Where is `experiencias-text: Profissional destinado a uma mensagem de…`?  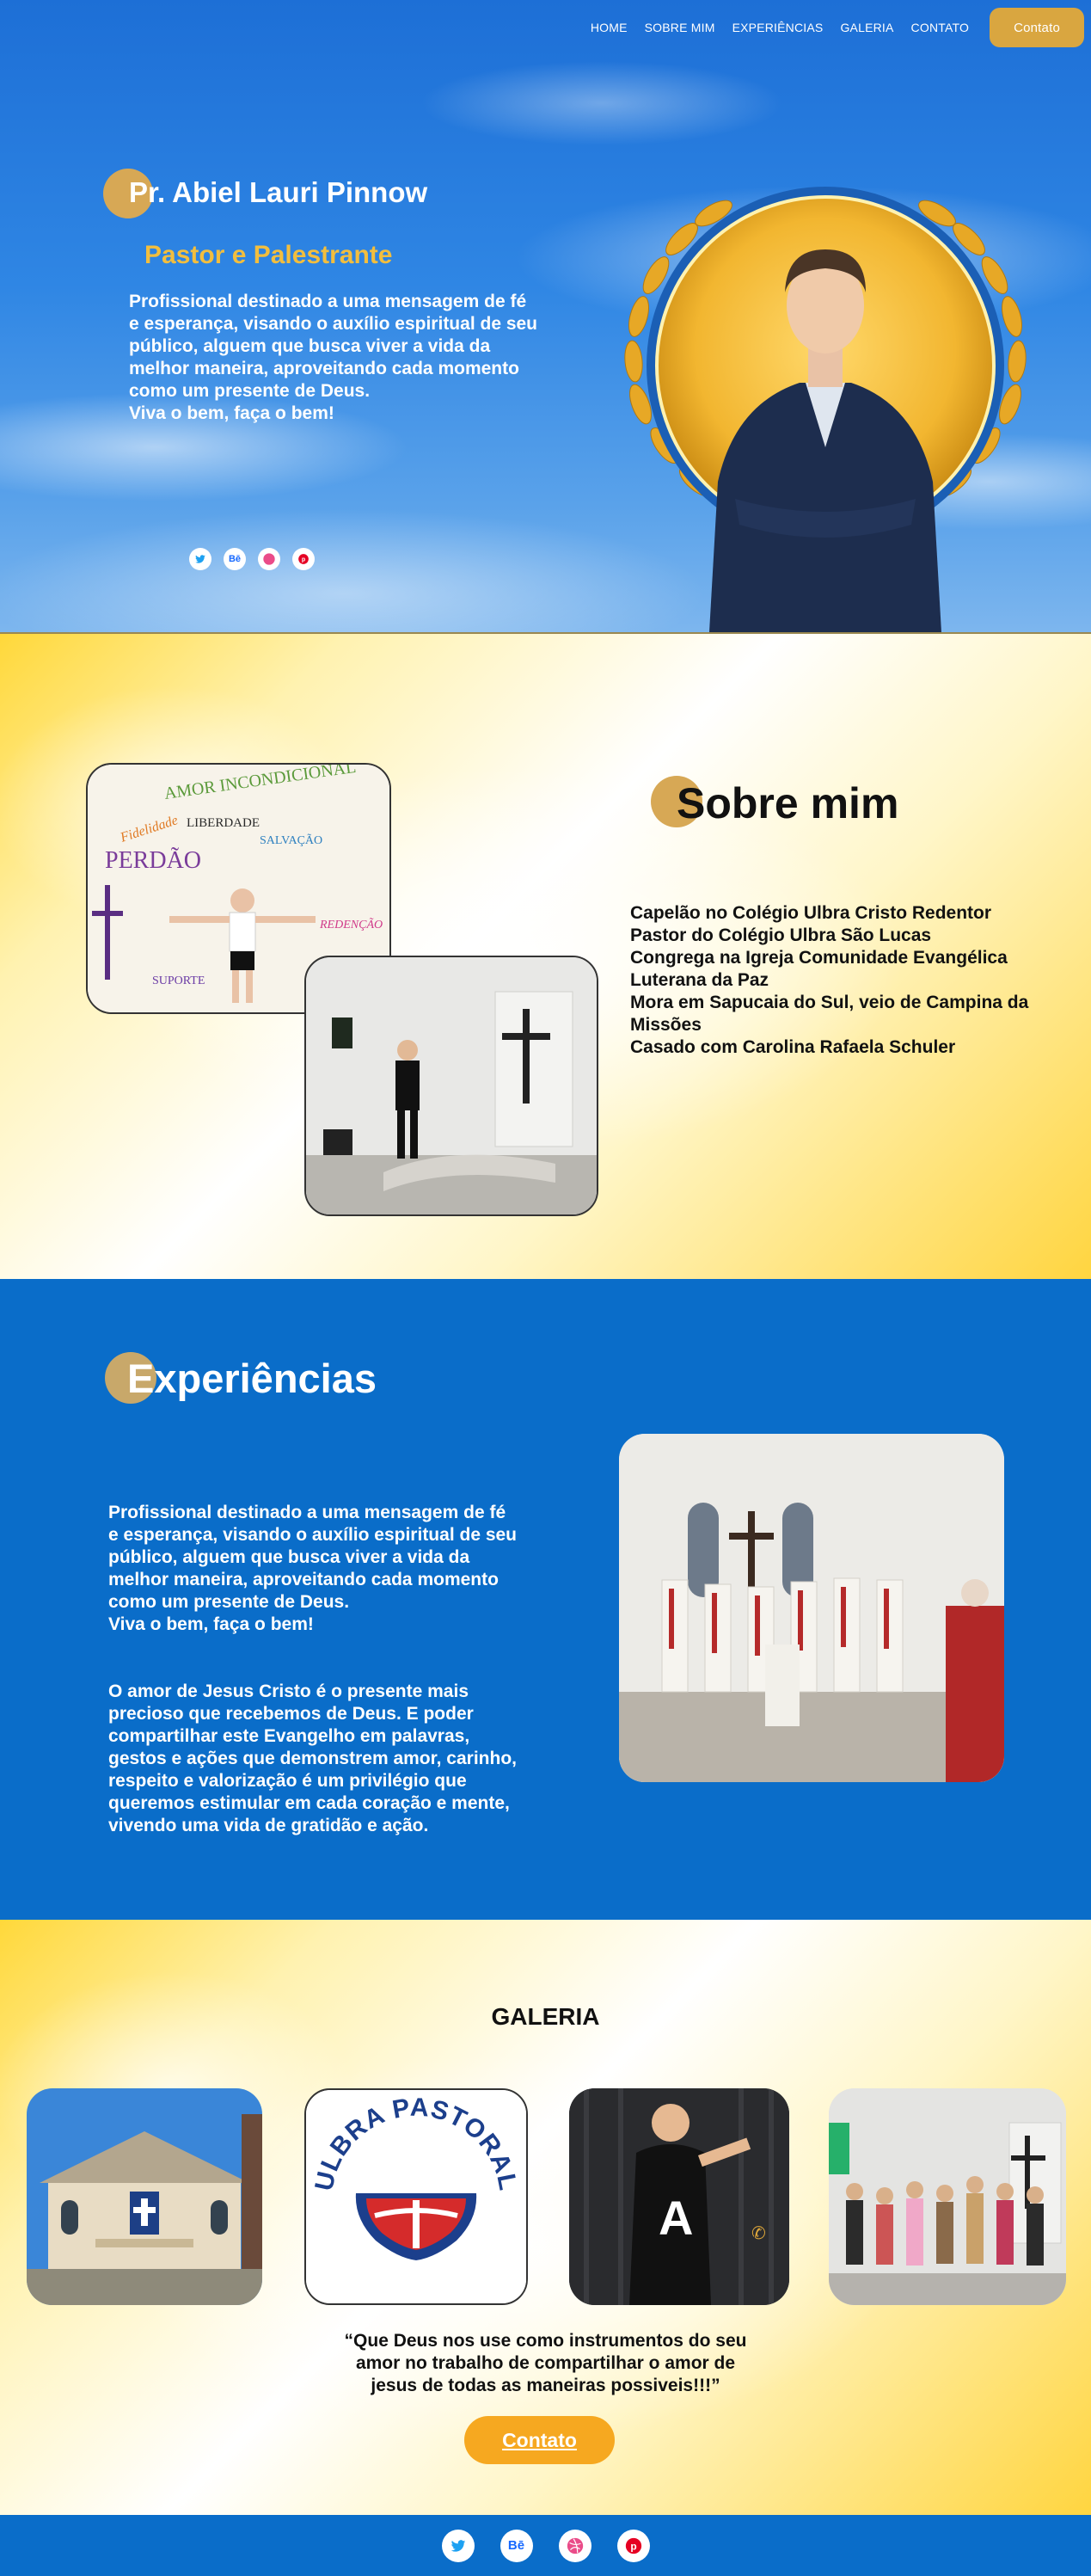
experiencias-text: Profissional destinado a uma mensagem de… is located at coordinates (315, 1669).